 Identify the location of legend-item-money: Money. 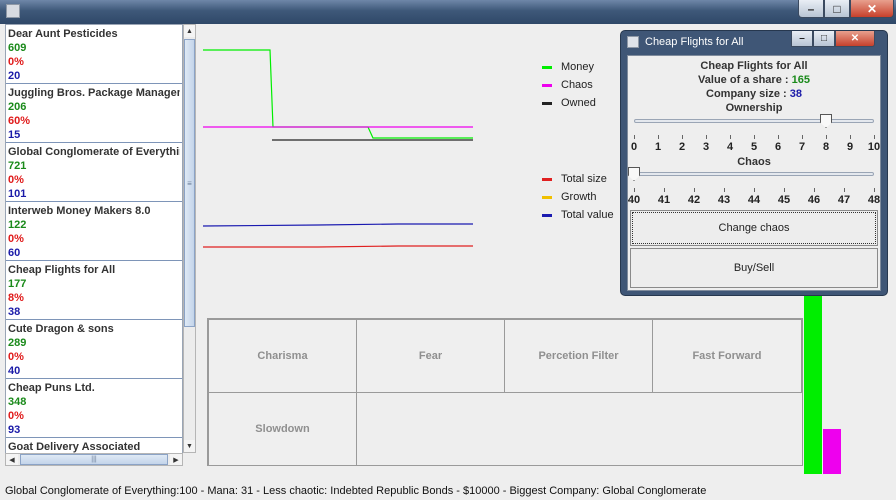
(569, 67).